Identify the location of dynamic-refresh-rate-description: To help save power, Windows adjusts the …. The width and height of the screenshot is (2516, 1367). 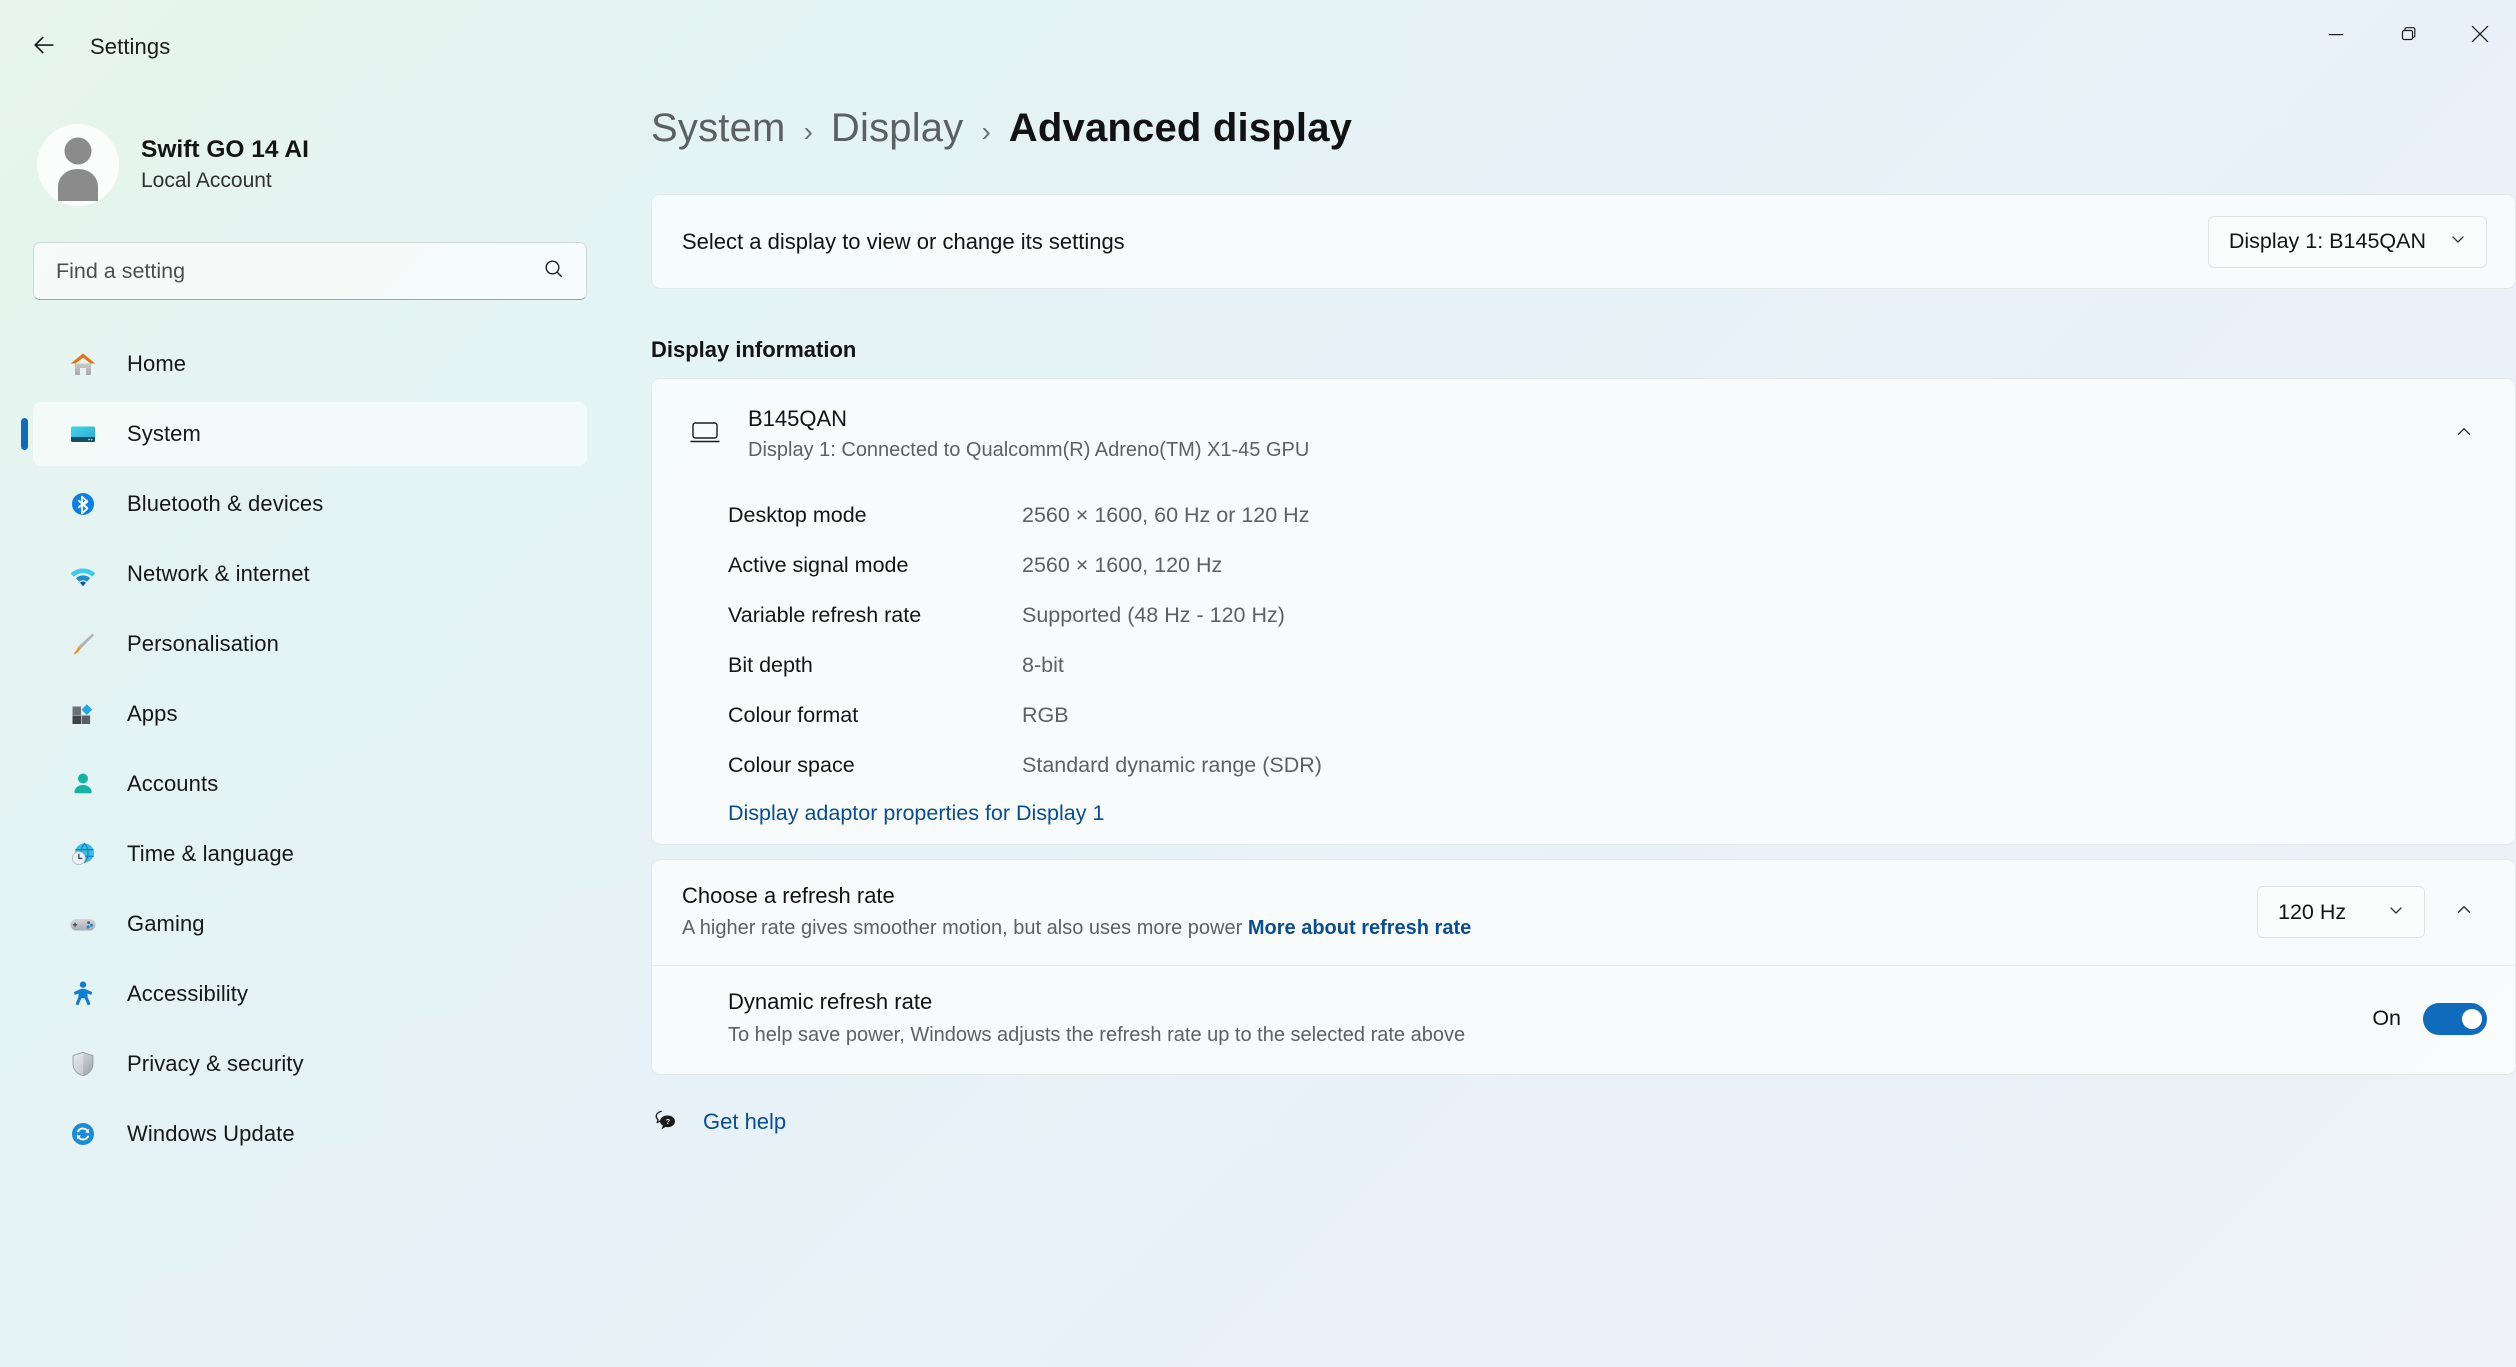
(1097, 1034).